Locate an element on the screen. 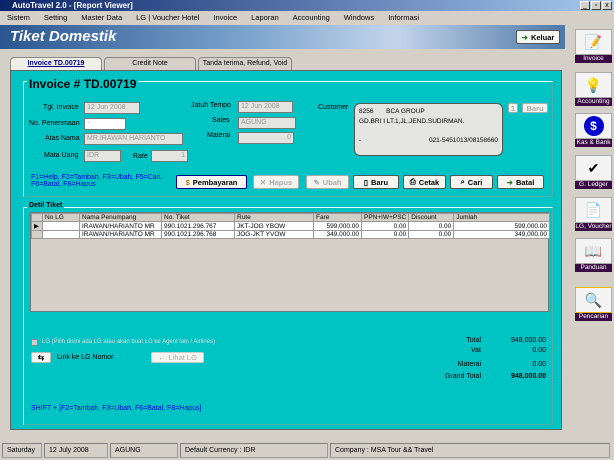  keluar-button: ➜ Keluar is located at coordinates (538, 37).